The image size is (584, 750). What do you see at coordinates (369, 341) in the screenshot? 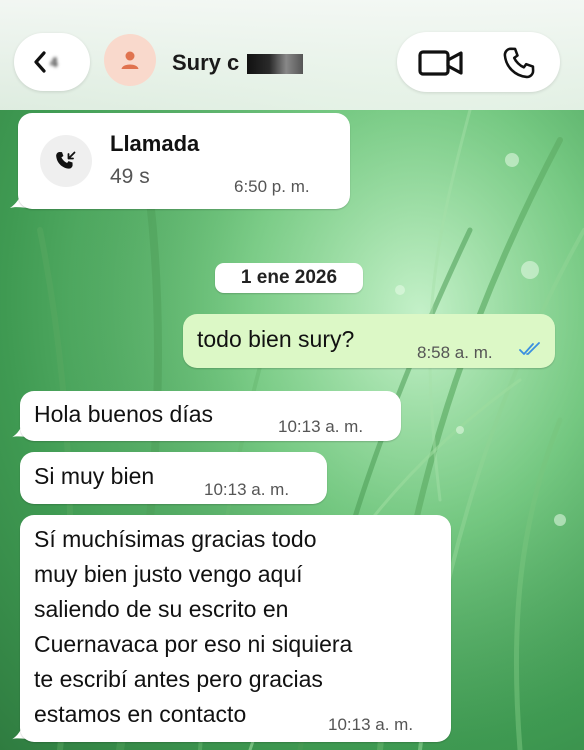
I see `message-bubble-outgoing: todo bien sury? 8:58 a. m.` at bounding box center [369, 341].